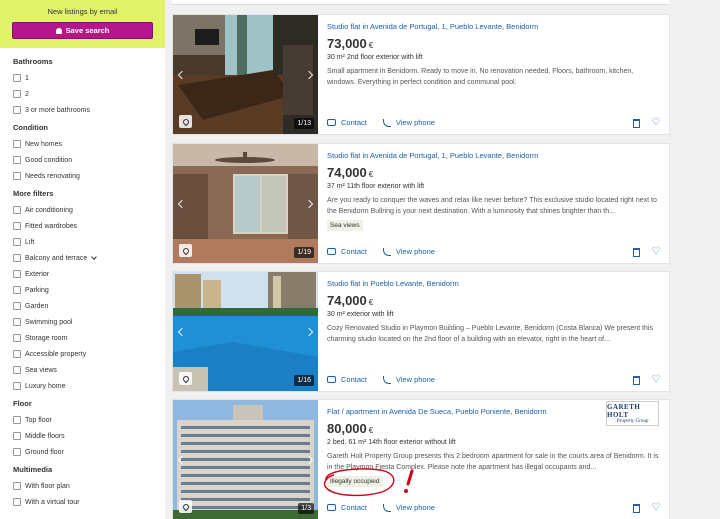  I want to click on listing-price: 73,000 €, so click(494, 43).